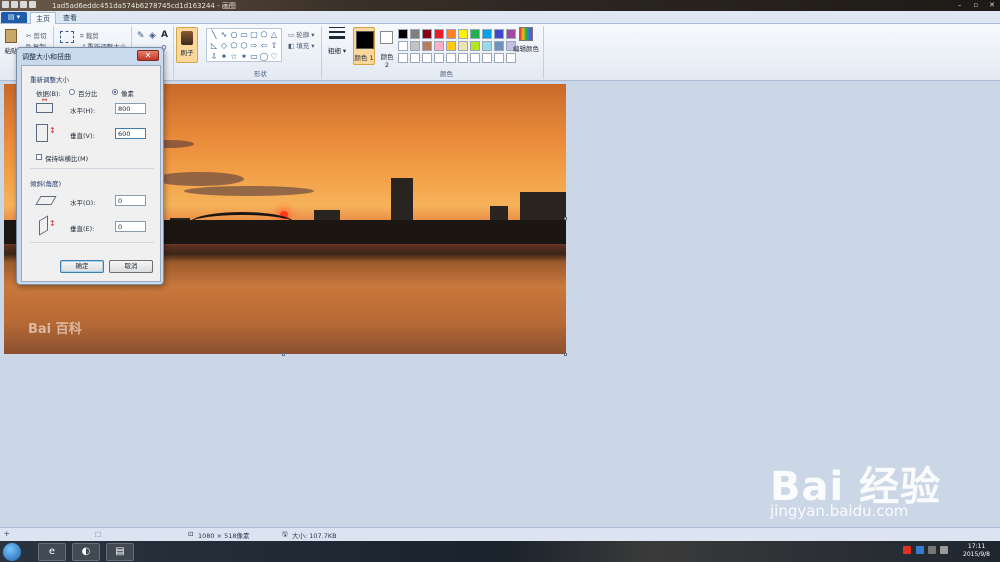 The image size is (1000, 562). Describe the element at coordinates (264, 45) in the screenshot. I see `arrow-left-shape-icon: ⇦` at that location.